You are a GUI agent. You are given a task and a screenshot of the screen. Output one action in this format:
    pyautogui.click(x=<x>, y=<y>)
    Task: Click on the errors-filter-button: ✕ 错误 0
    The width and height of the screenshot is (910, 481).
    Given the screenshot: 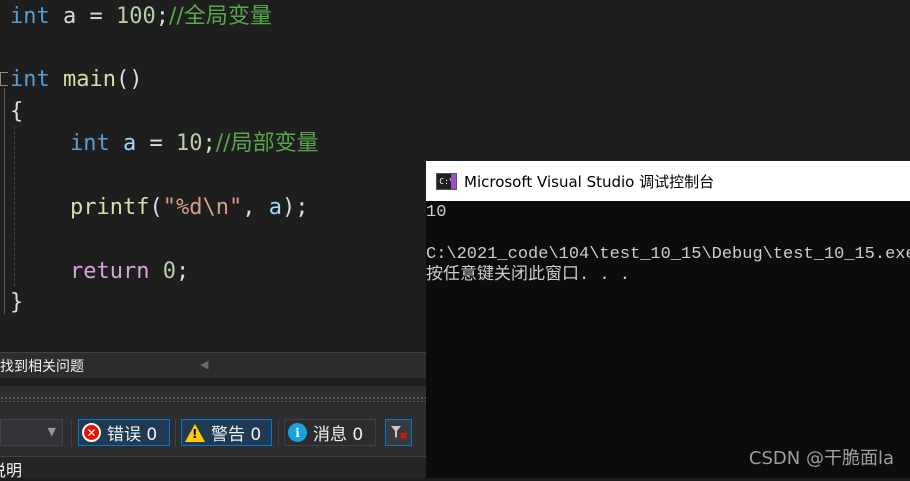 What is the action you would take?
    pyautogui.click(x=124, y=432)
    